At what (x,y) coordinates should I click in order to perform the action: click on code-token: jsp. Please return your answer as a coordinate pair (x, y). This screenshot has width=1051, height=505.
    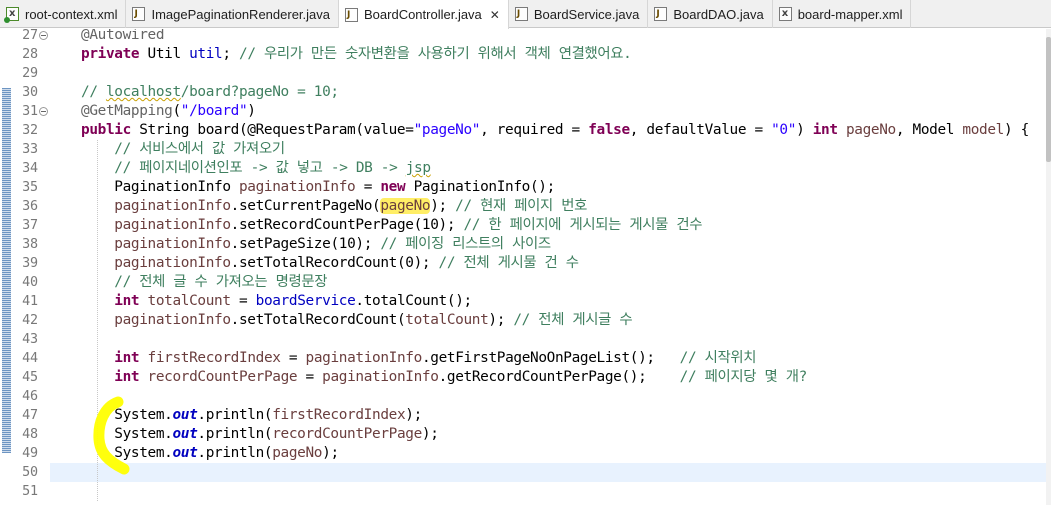
    Looking at the image, I should click on (418, 168).